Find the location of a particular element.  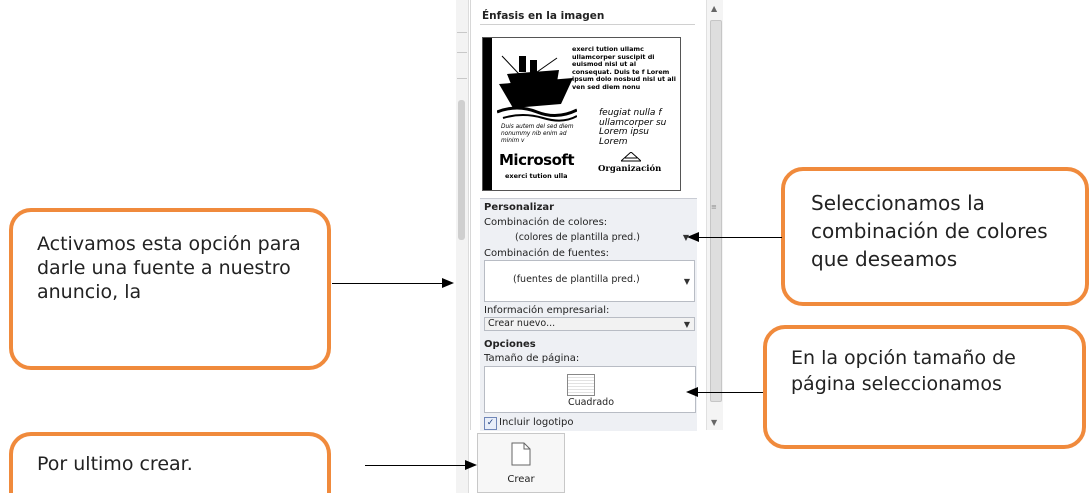

create-label: Crear is located at coordinates (521, 479).